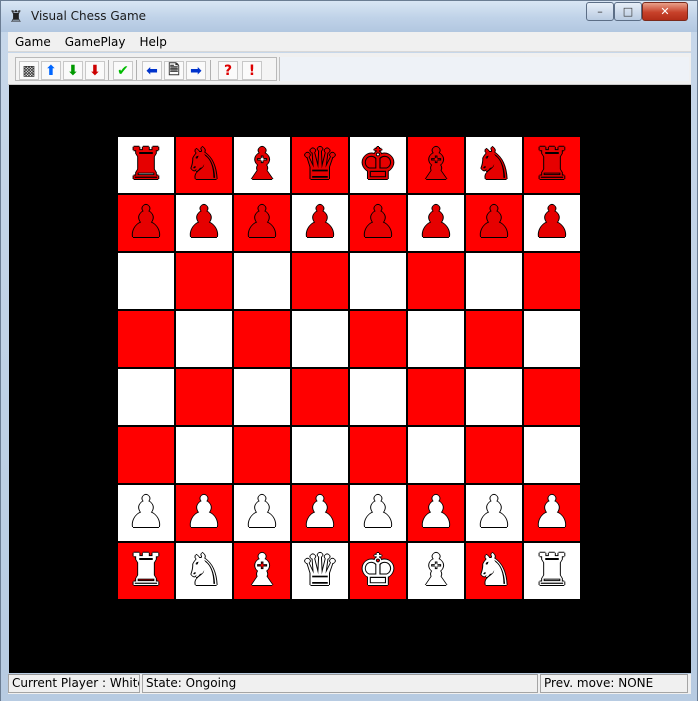 The image size is (698, 701). I want to click on square-e5, so click(378, 339).